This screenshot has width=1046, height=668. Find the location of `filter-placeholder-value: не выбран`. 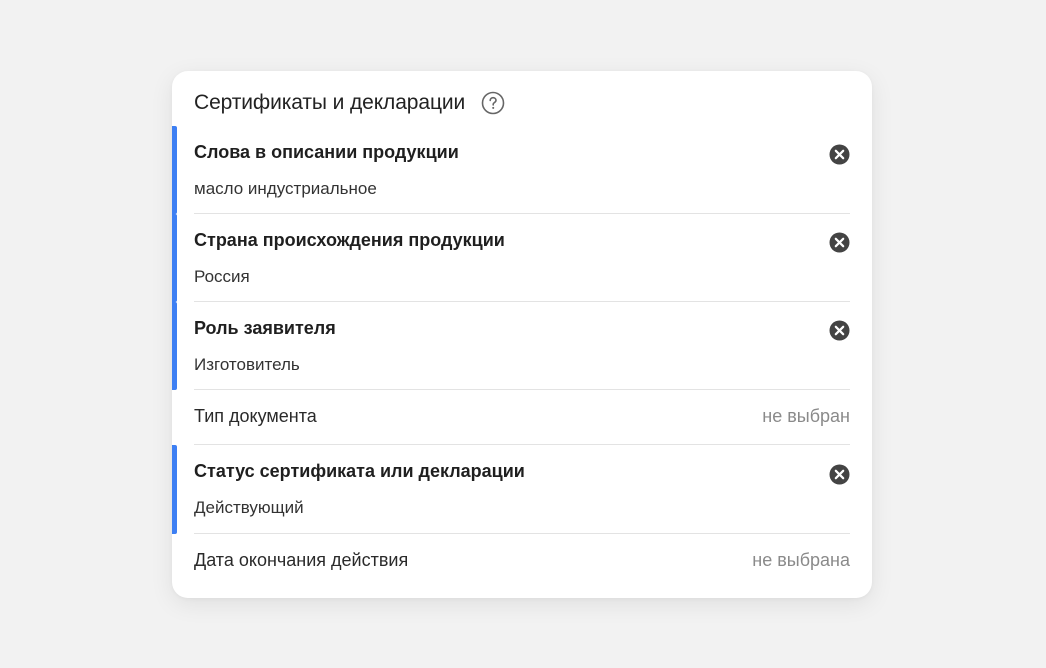

filter-placeholder-value: не выбран is located at coordinates (806, 416).